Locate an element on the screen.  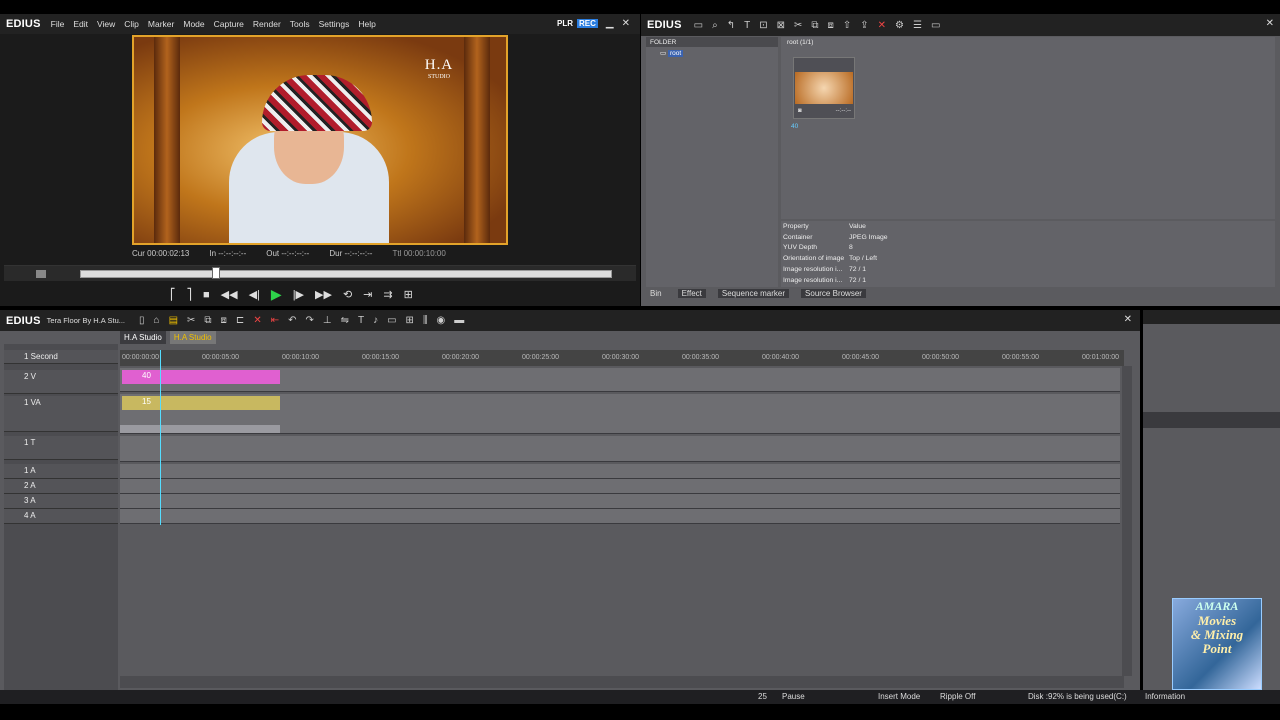
tab-sequence-2: H.A Studio is located at coordinates (192, 337).